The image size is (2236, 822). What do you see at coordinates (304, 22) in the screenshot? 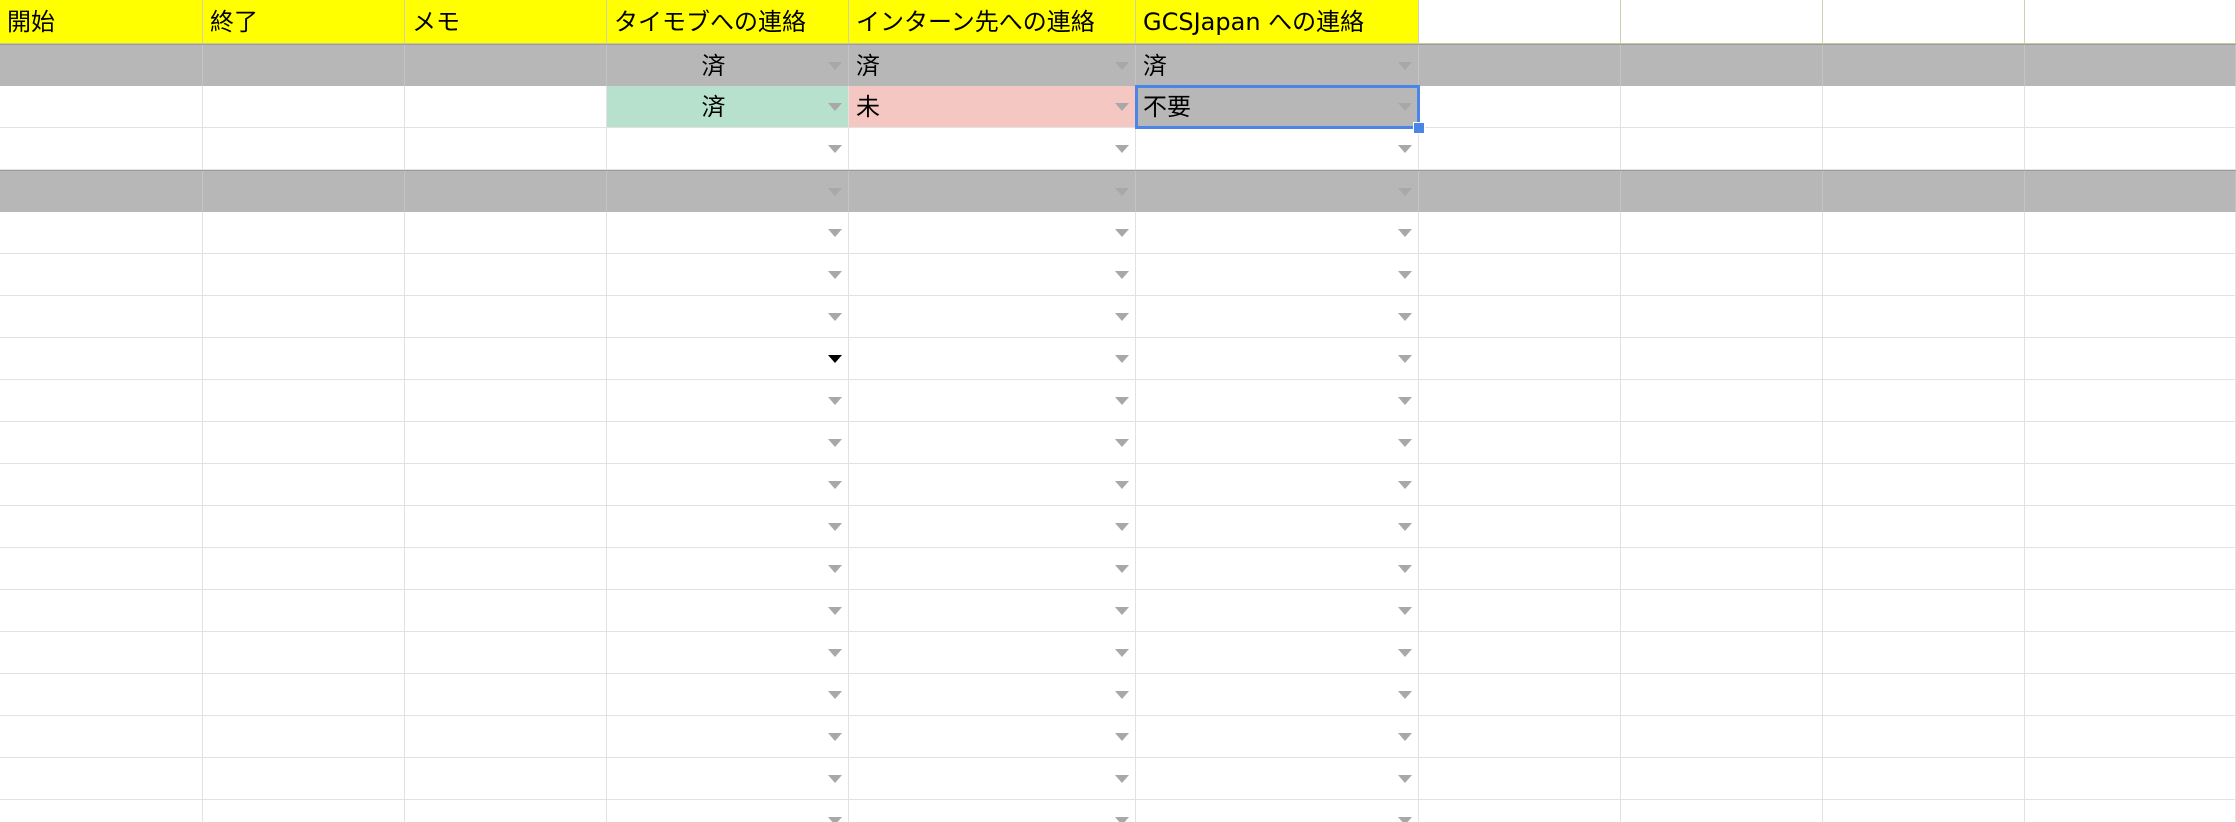
I see `header-cell: 終了` at bounding box center [304, 22].